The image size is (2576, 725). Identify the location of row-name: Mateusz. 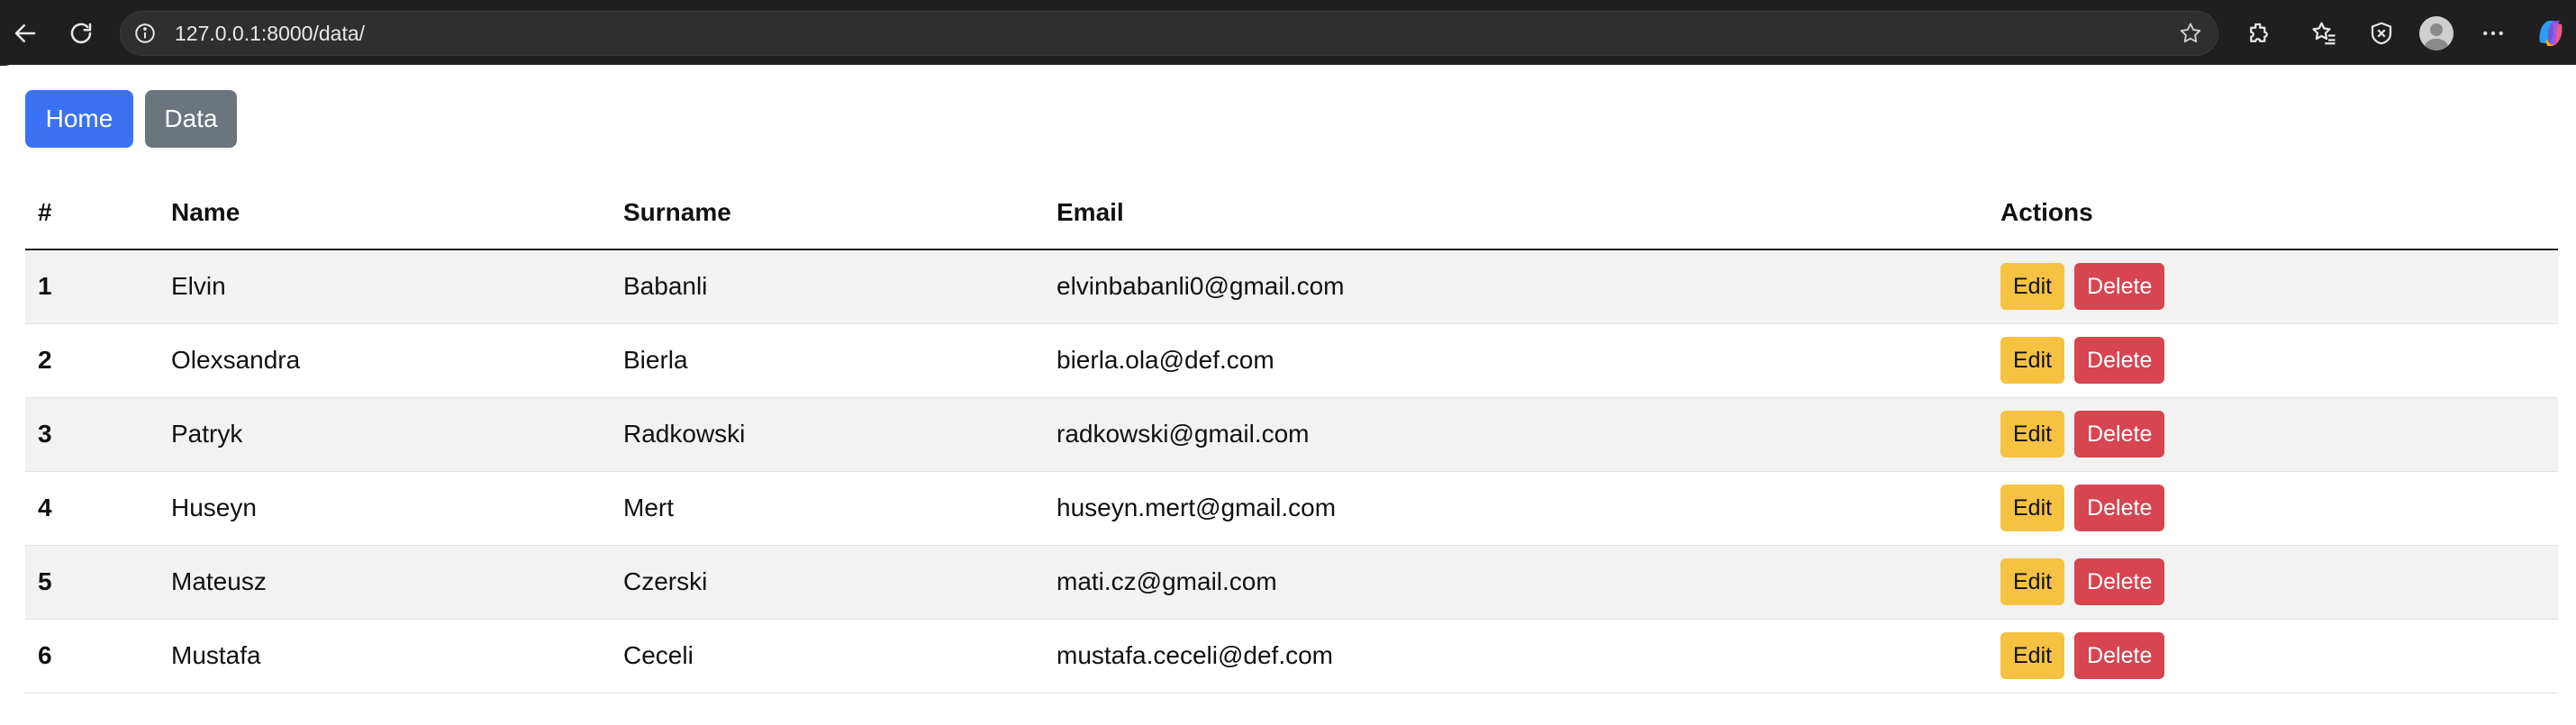
(385, 582).